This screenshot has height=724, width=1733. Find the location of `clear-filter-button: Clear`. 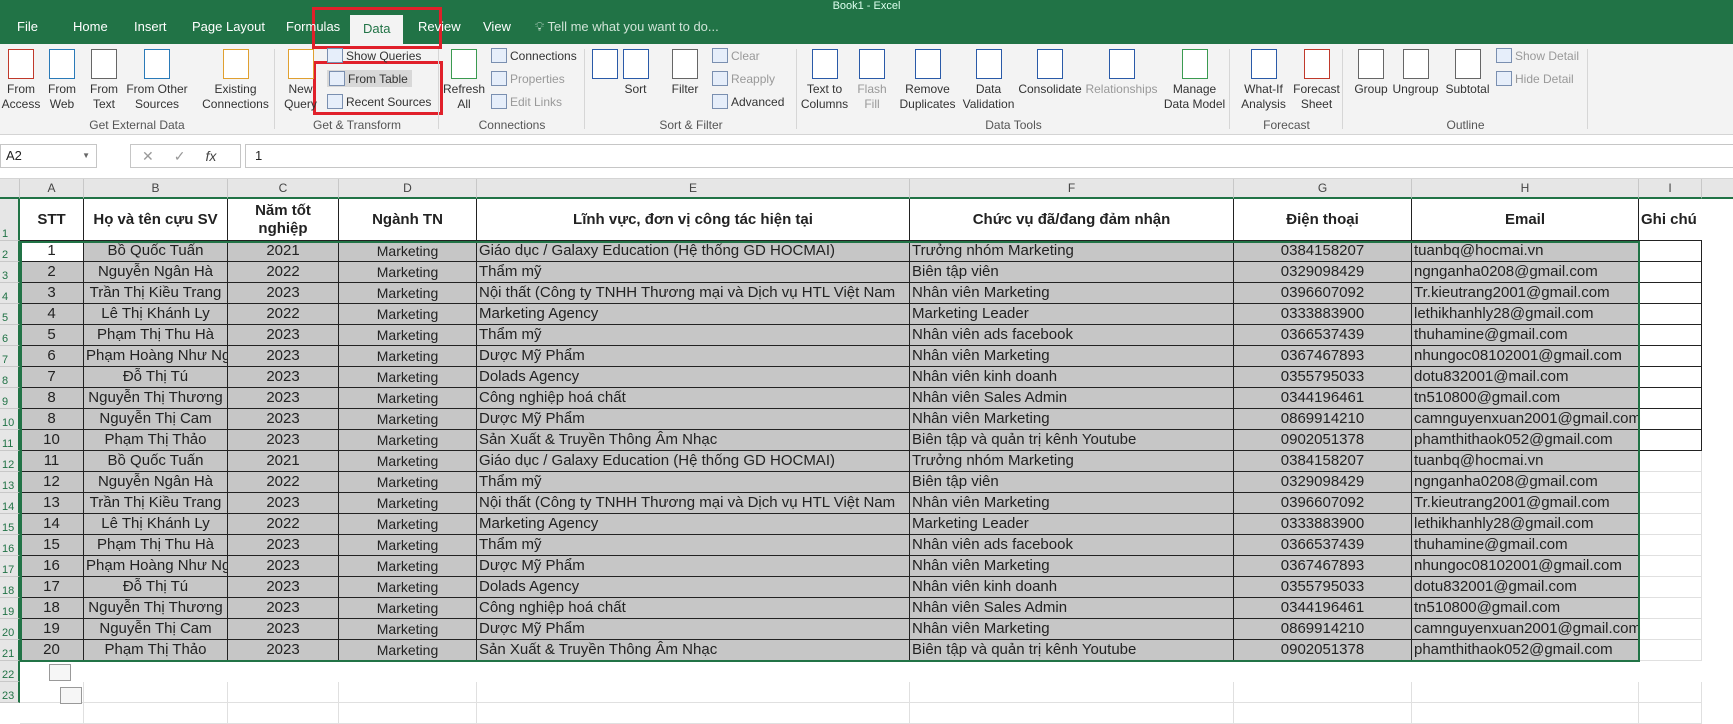

clear-filter-button: Clear is located at coordinates (736, 55).